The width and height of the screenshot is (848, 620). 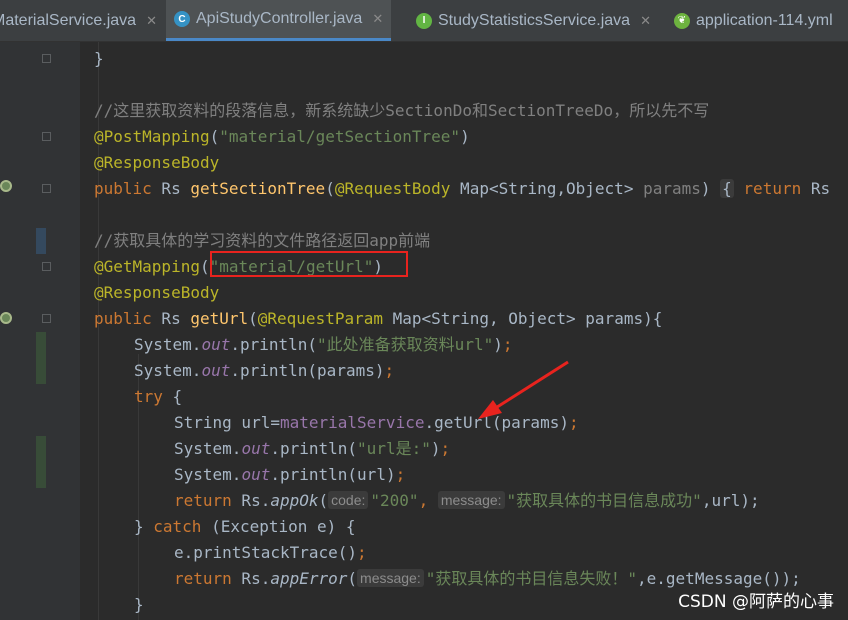 I want to click on interface-icon: I, so click(x=424, y=20).